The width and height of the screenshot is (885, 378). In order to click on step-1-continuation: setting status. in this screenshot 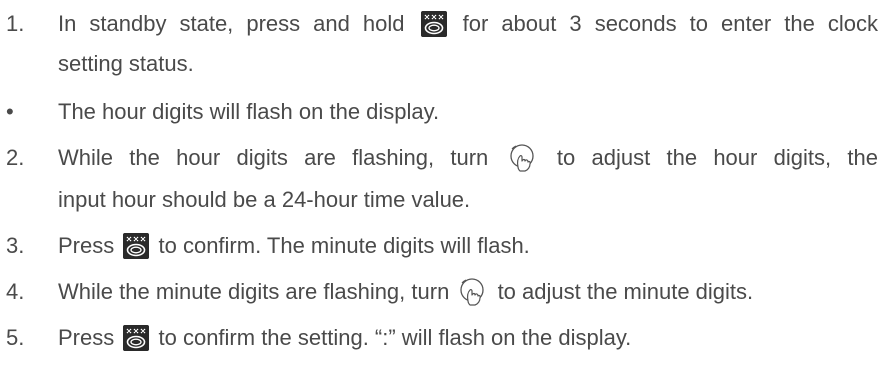, I will do `click(126, 63)`.